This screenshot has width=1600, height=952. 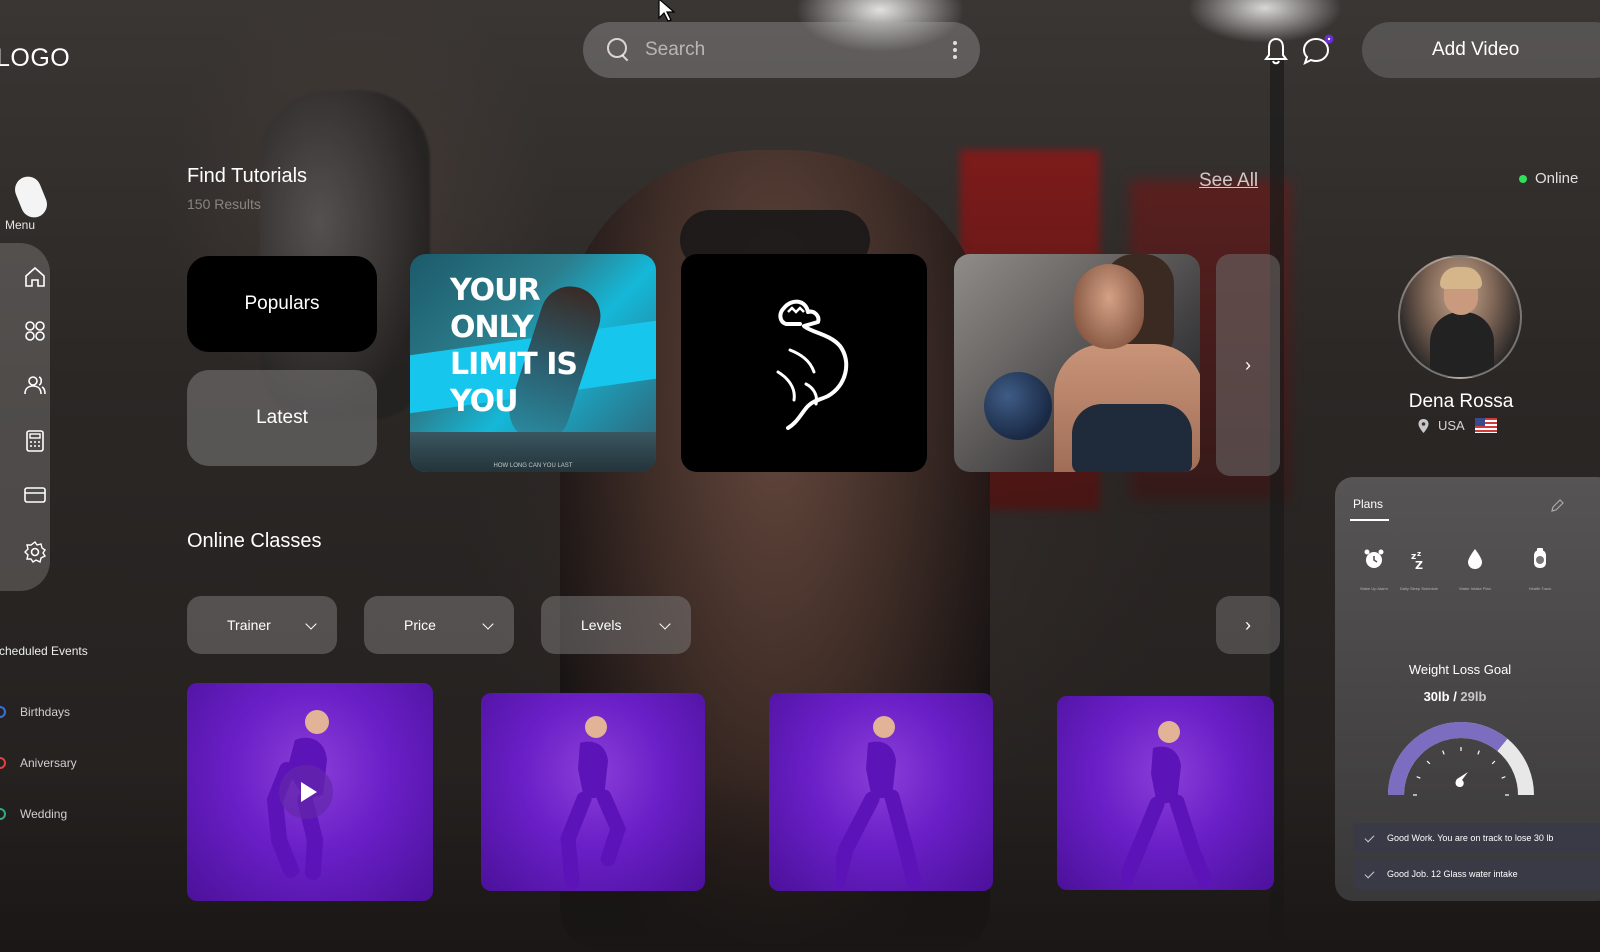 I want to click on event-birthdays: Birthdays, so click(x=35, y=712).